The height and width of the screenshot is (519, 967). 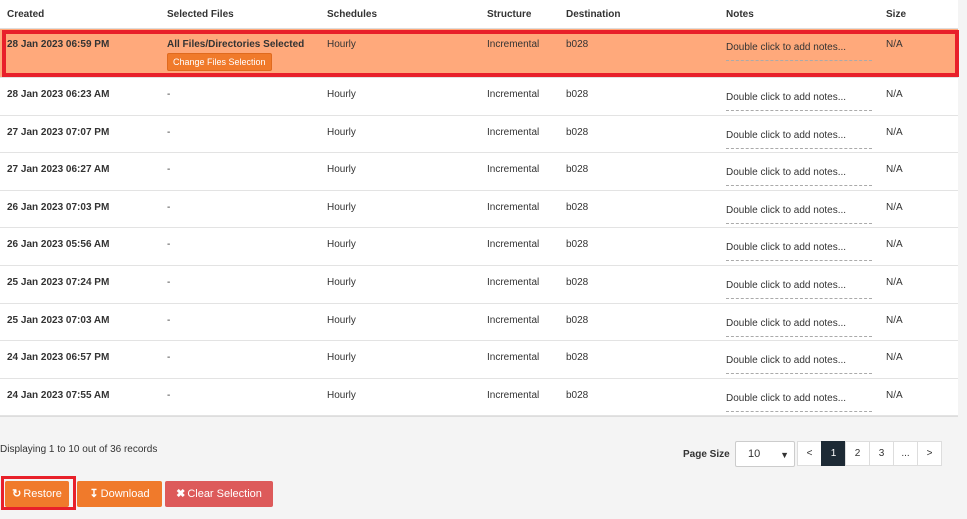 I want to click on col-structure: Structure, so click(x=519, y=14).